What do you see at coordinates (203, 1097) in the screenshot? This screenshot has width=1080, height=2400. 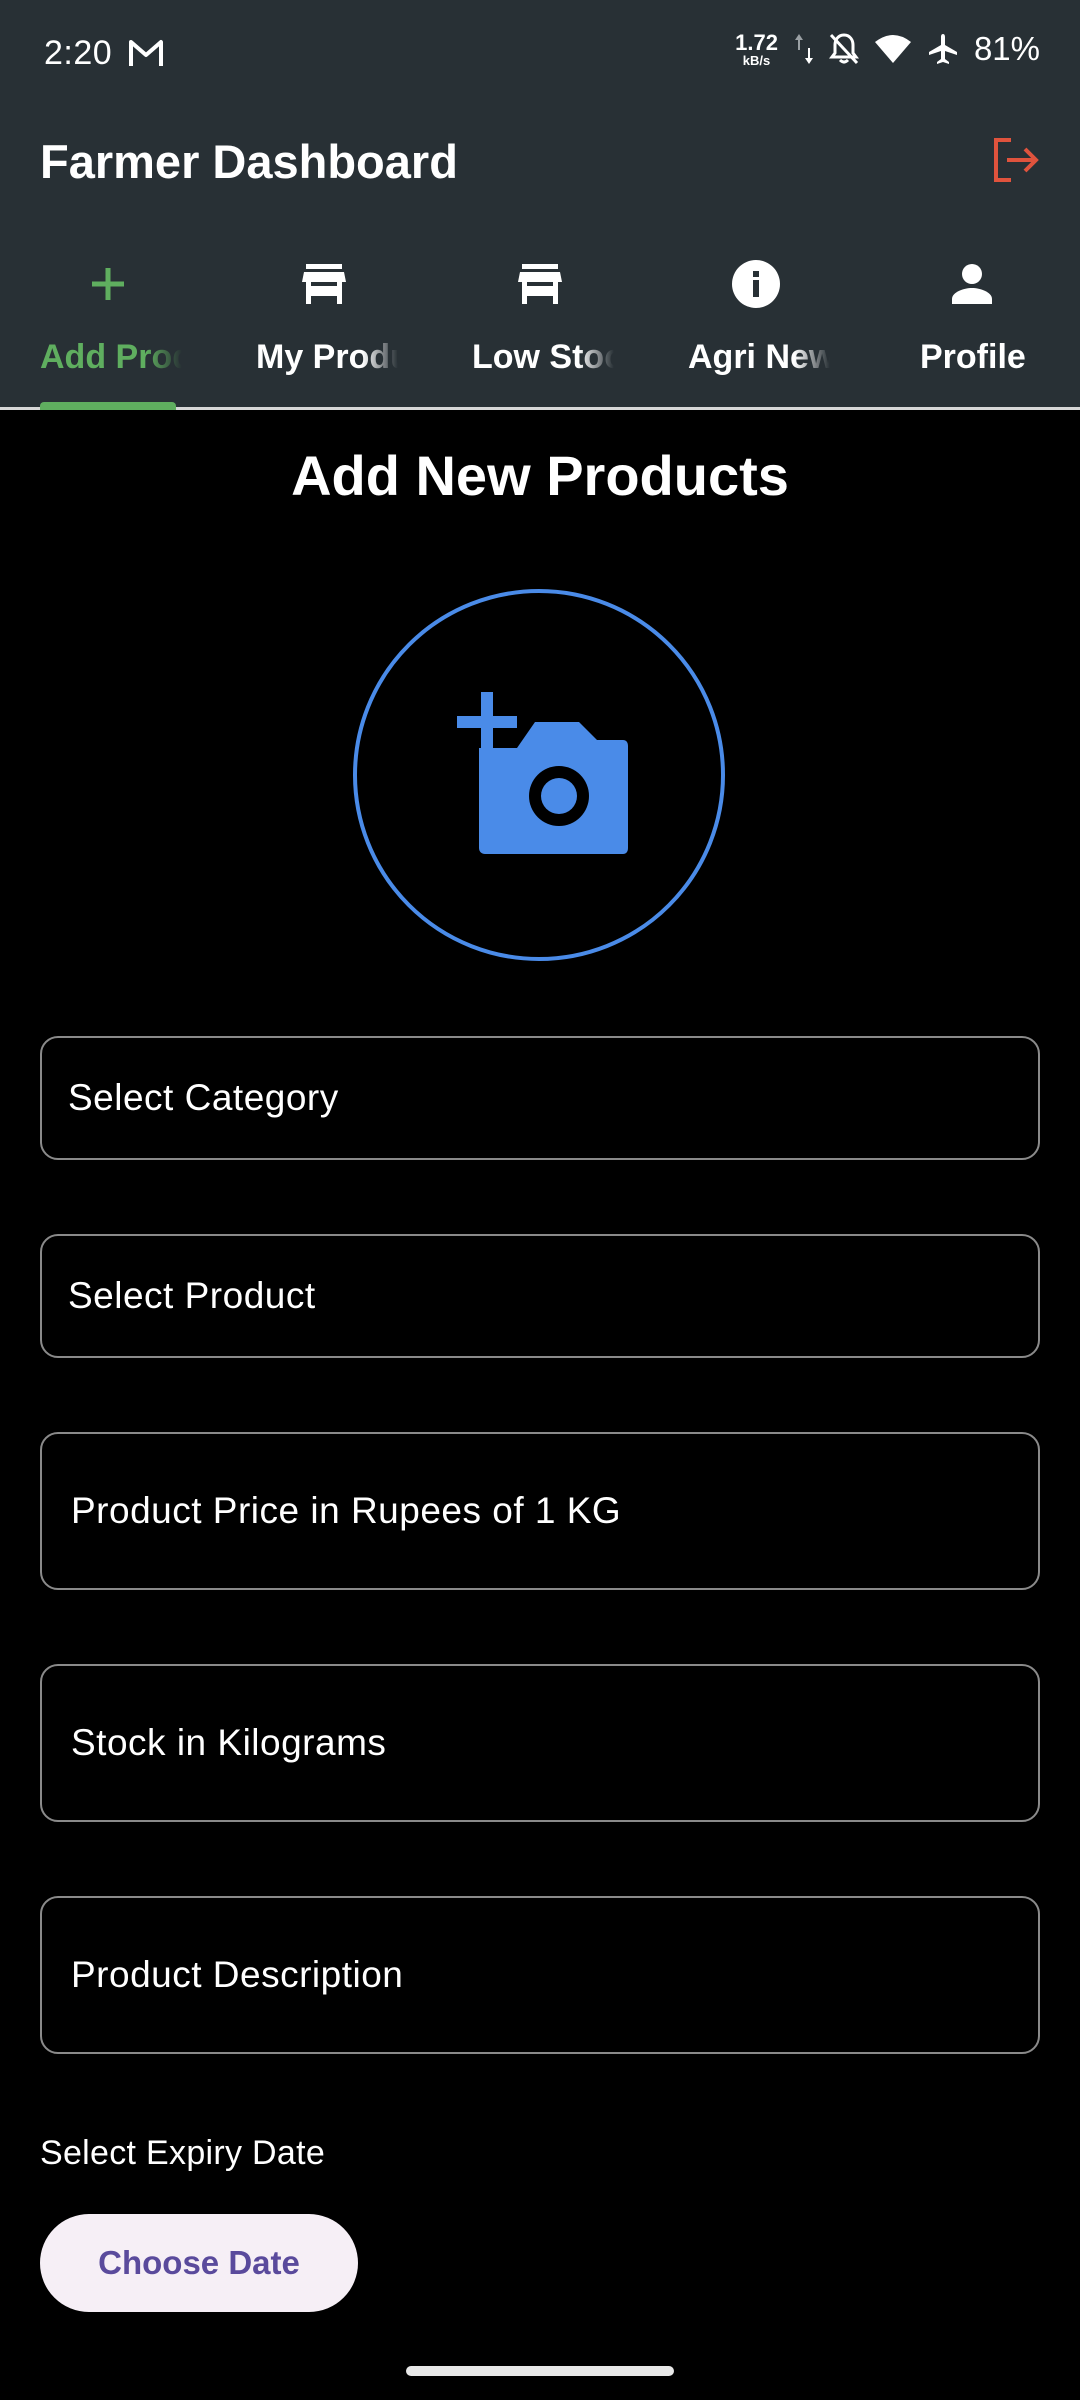 I see `category-select-placeholder: Select Category` at bounding box center [203, 1097].